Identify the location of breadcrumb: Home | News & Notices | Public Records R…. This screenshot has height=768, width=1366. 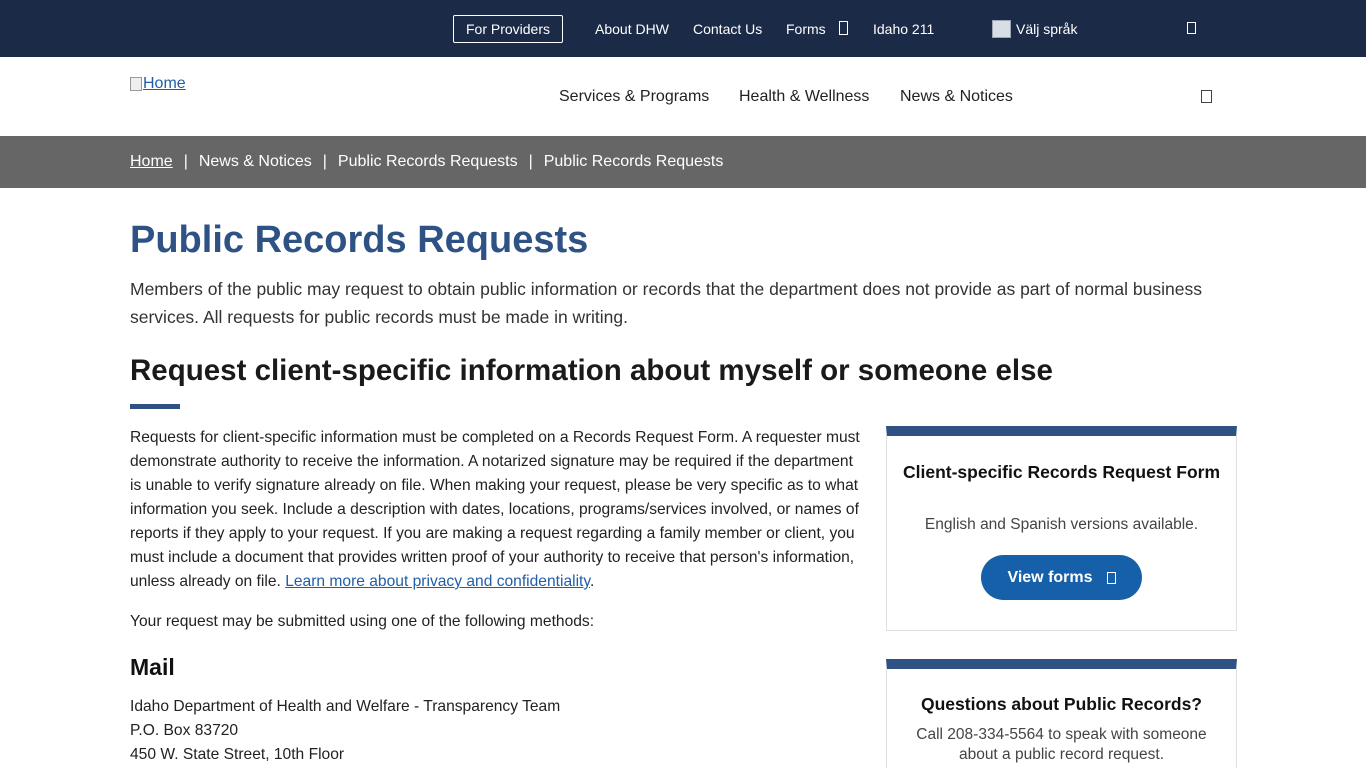
(426, 162).